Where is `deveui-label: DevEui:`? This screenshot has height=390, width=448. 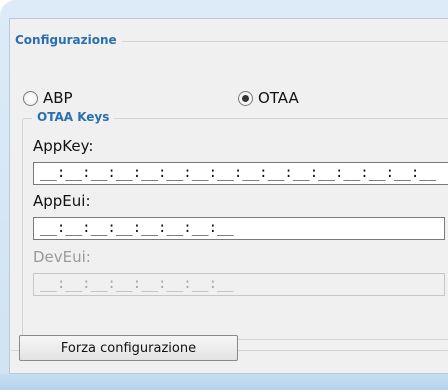
deveui-label: DevEui: is located at coordinates (62, 257).